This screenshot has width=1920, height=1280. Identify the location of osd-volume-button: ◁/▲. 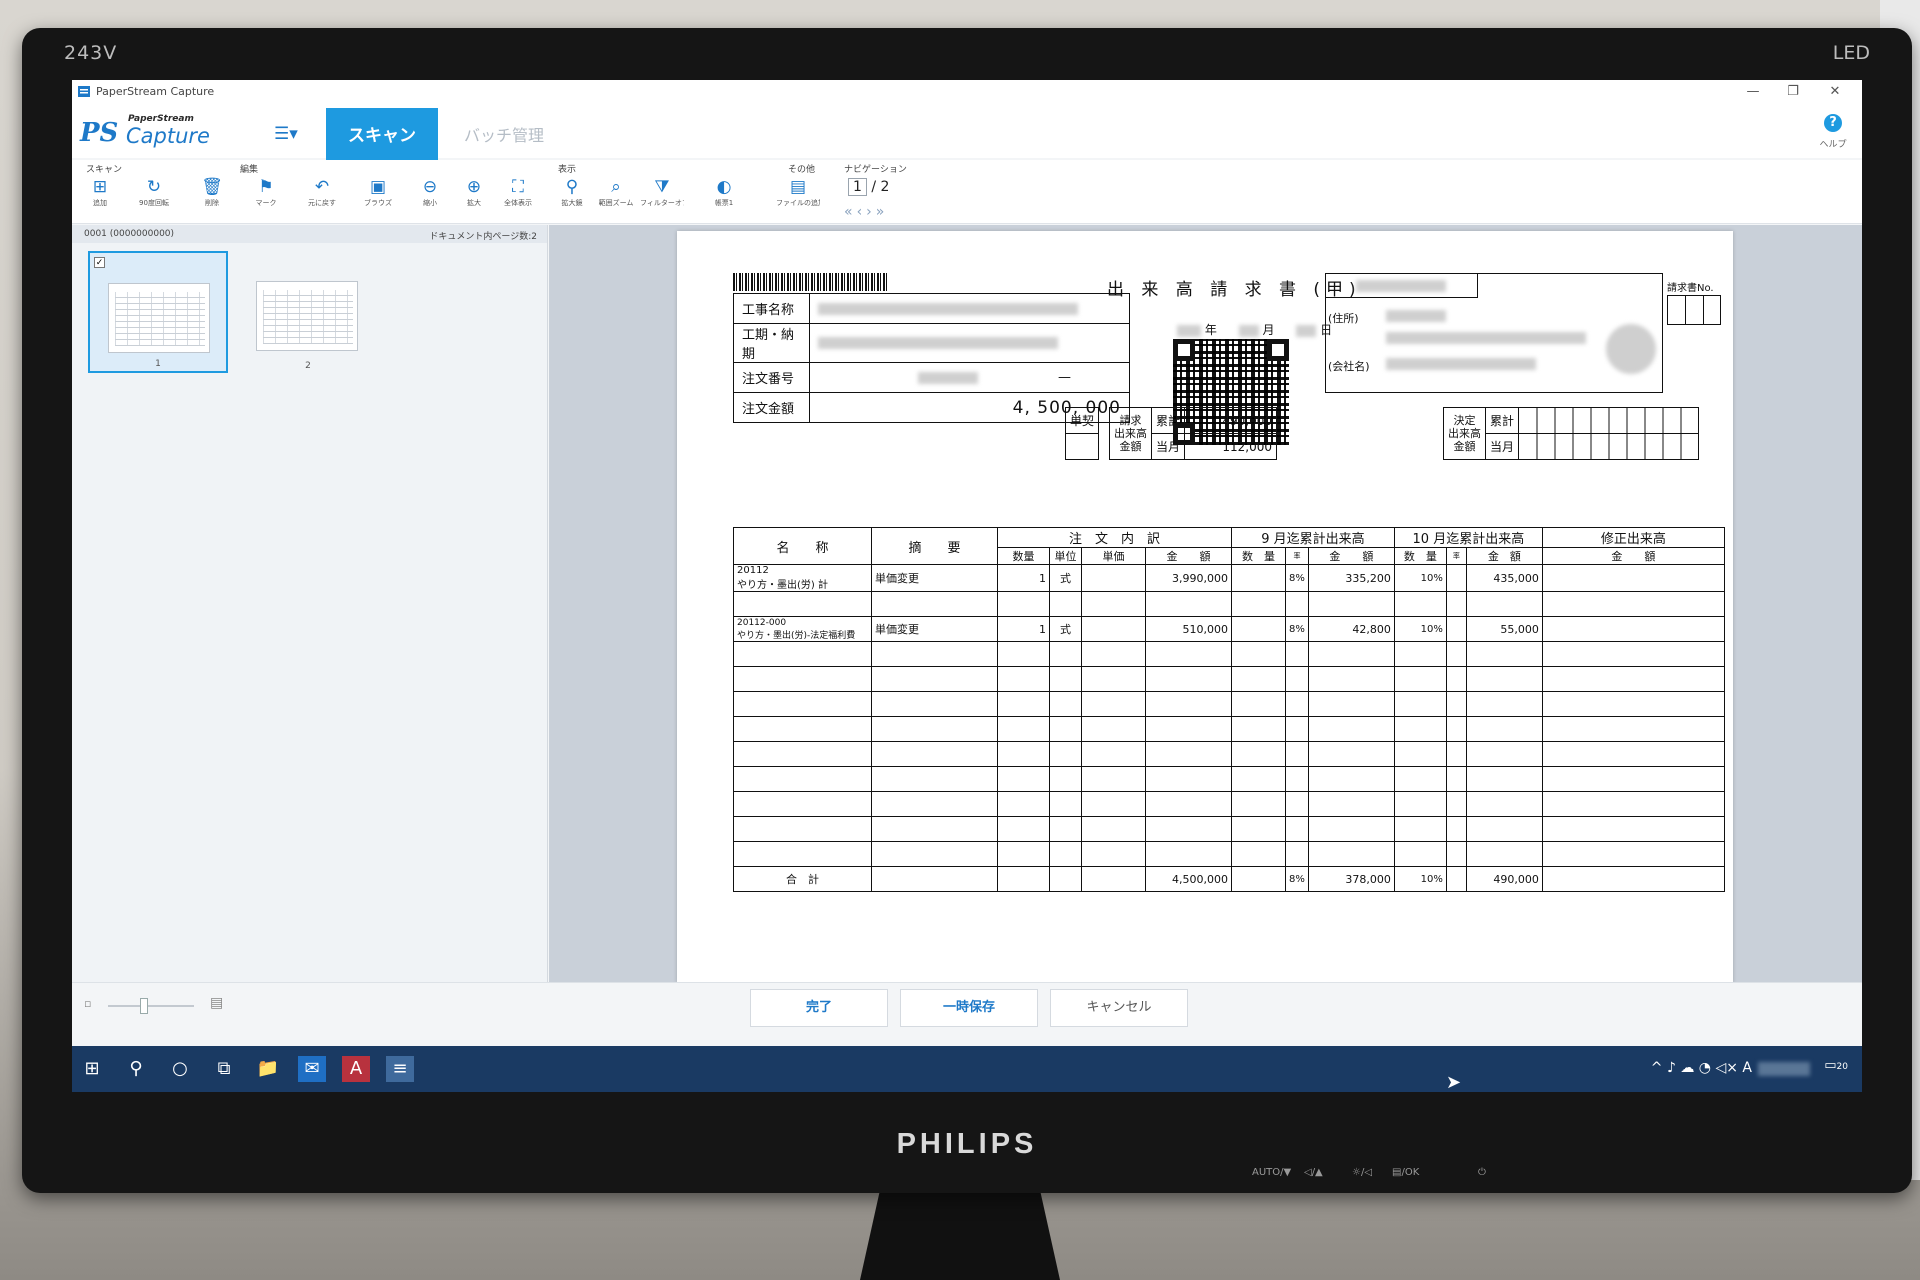
(1313, 1172).